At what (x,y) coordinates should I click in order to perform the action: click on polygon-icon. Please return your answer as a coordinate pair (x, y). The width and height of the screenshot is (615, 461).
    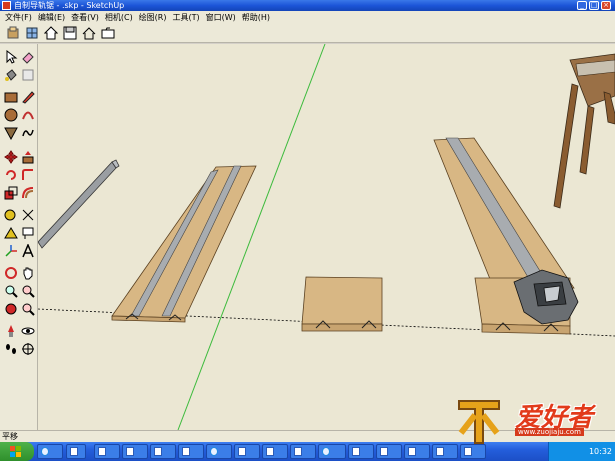
    Looking at the image, I should click on (10, 132).